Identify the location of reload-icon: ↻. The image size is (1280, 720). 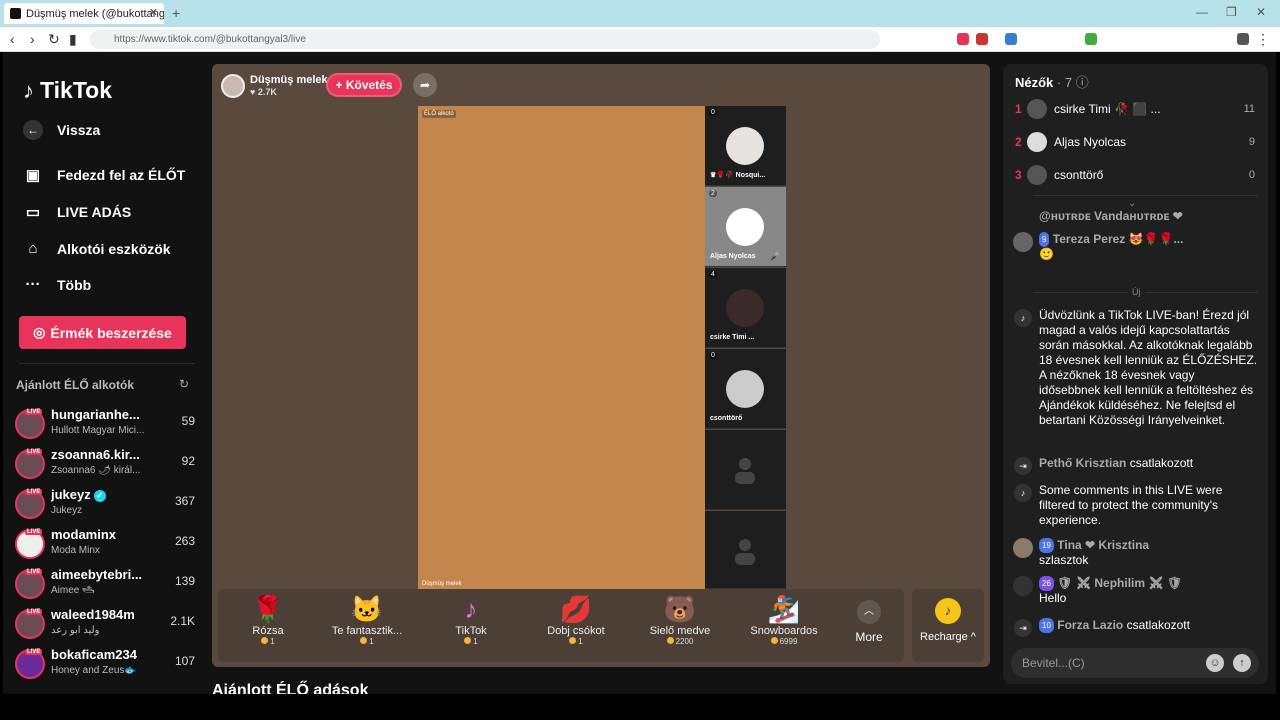
(54, 39).